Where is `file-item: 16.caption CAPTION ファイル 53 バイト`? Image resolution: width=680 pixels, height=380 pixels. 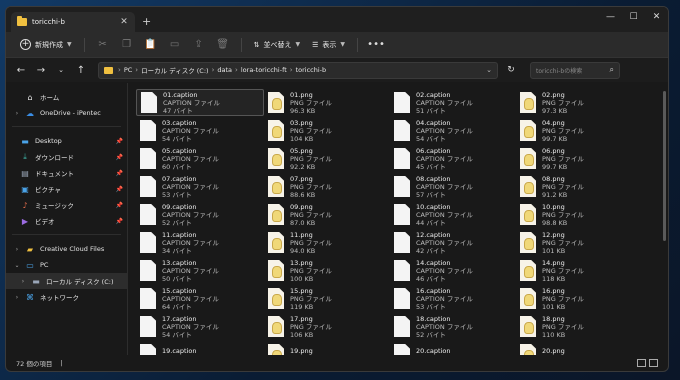 file-item: 16.caption CAPTION ファイル 53 バイト is located at coordinates (453, 298).